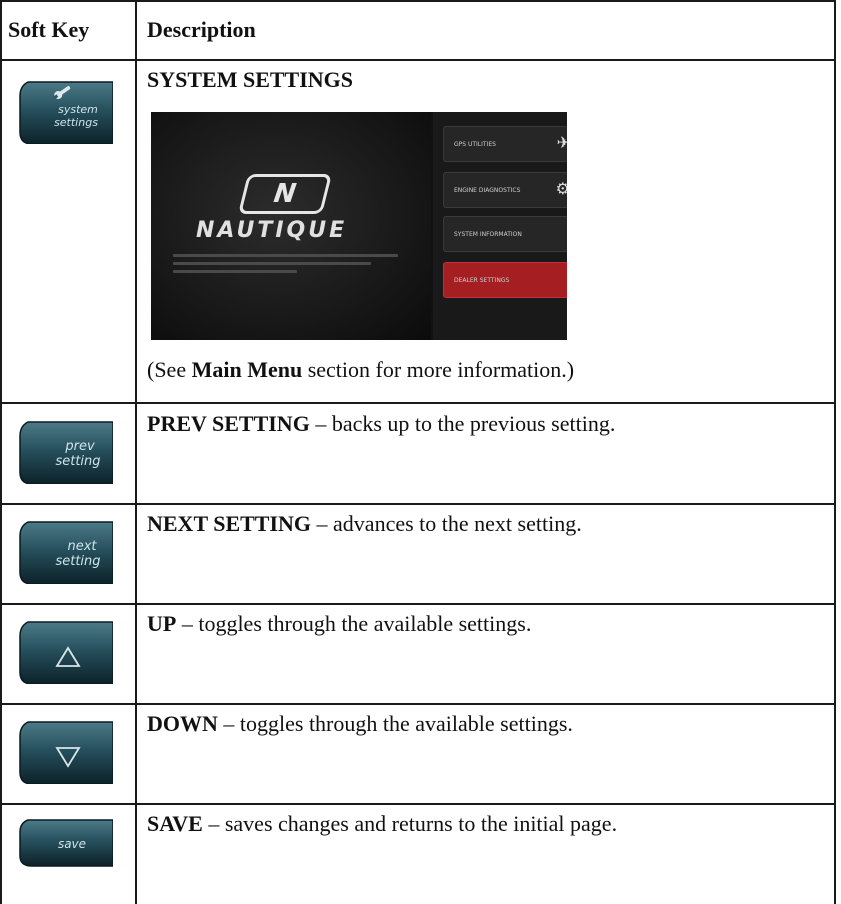  Describe the element at coordinates (79, 446) in the screenshot. I see `prev-setting-key-label-line1: prev` at that location.